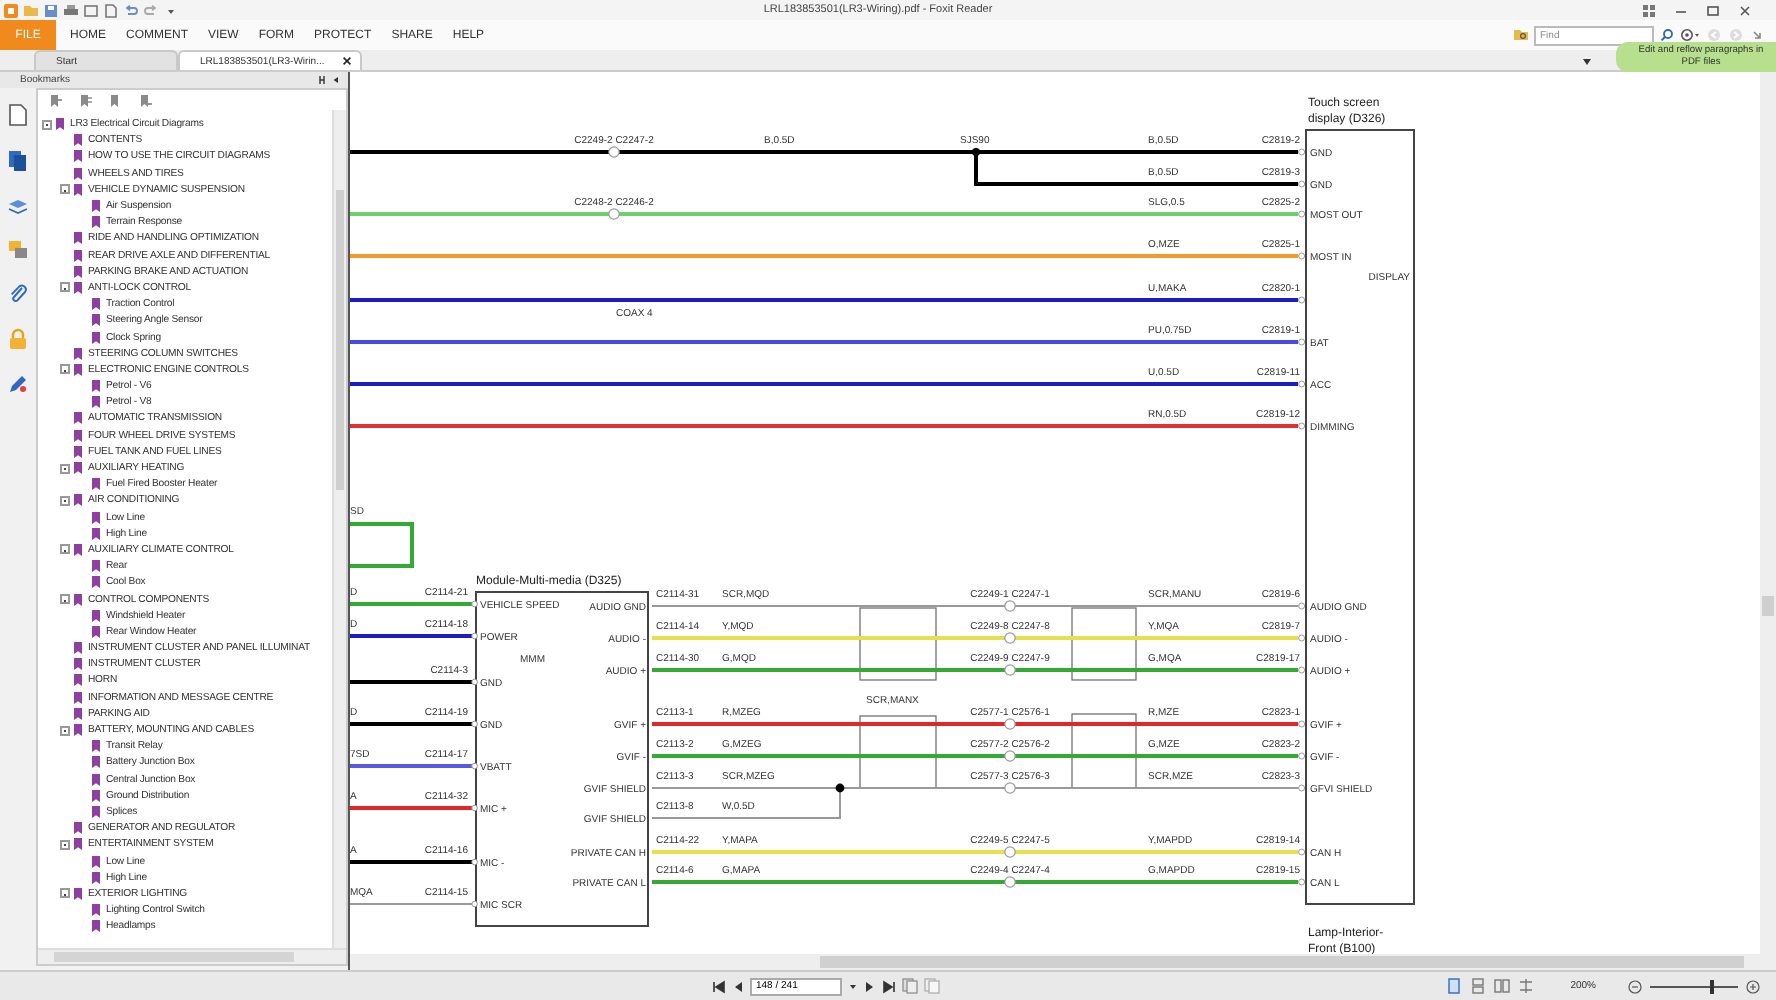 This screenshot has width=1776, height=1000. I want to click on pages-icon, so click(18, 161).